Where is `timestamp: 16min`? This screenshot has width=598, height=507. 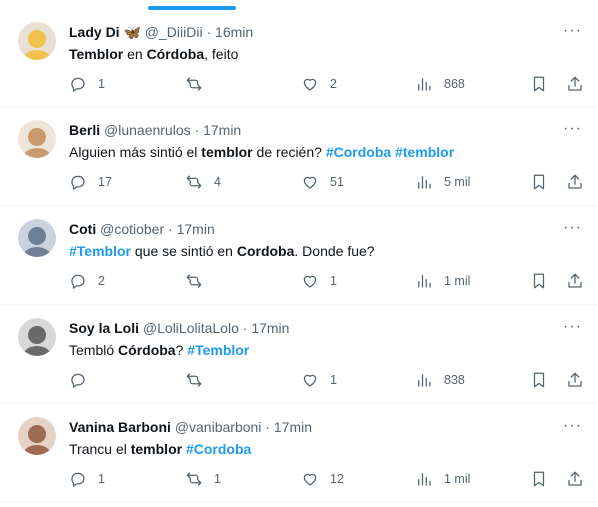
timestamp: 16min is located at coordinates (234, 32).